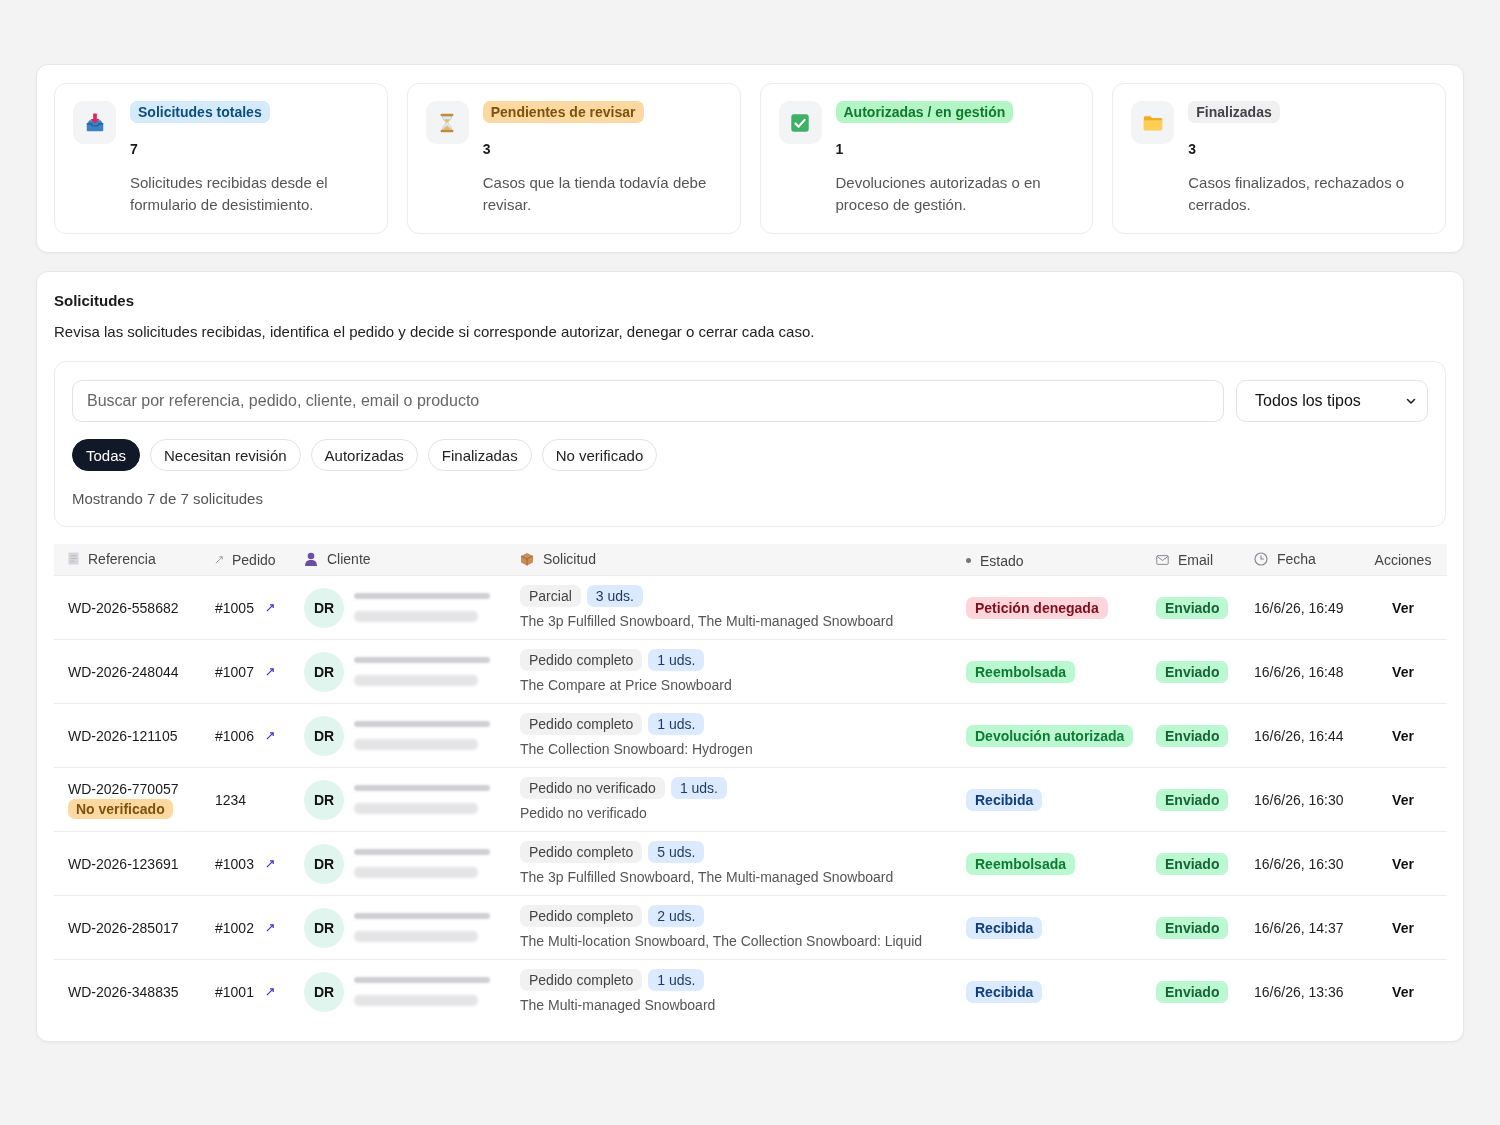 The width and height of the screenshot is (1500, 1125). What do you see at coordinates (123, 863) in the screenshot?
I see `reference-text: WD-2026-123691` at bounding box center [123, 863].